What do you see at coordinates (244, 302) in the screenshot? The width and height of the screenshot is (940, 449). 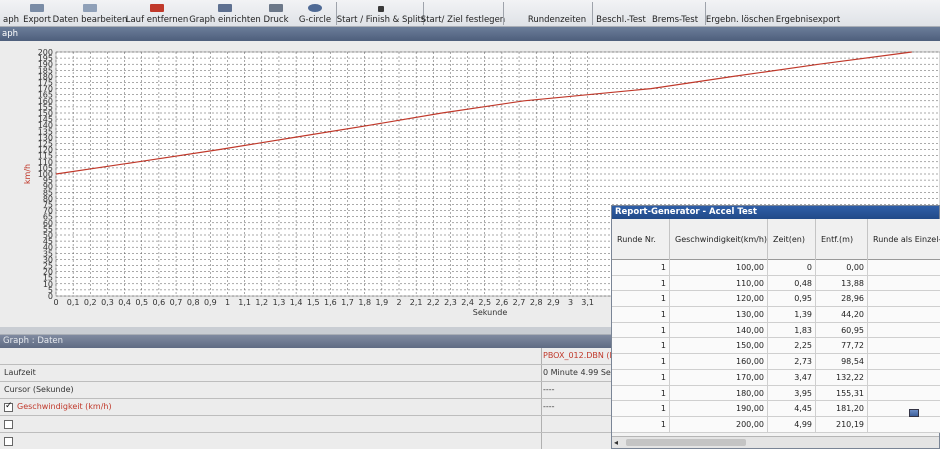 I see `x-tick-label: 1,1` at bounding box center [244, 302].